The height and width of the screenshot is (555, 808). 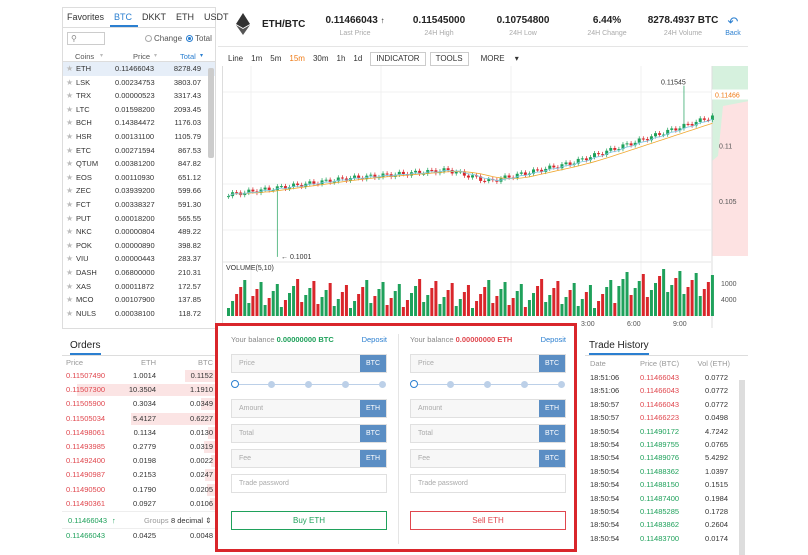 What do you see at coordinates (139, 96) in the screenshot?
I see `market-row: ★ TRX 0.00000523 3317.43` at bounding box center [139, 96].